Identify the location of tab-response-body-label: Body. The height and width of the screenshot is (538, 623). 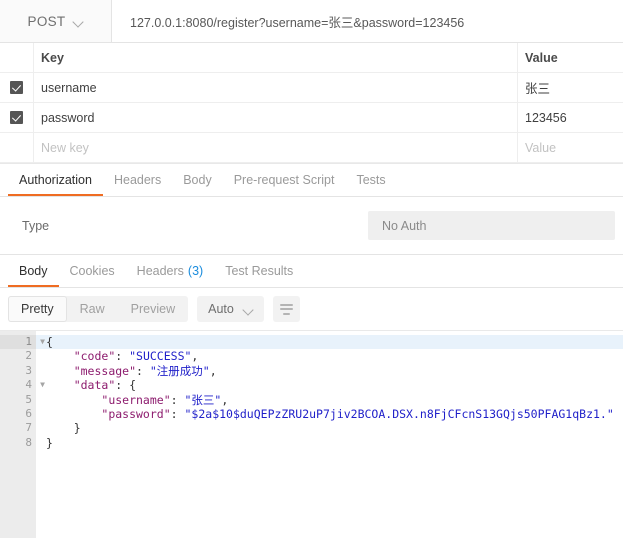
(33, 271).